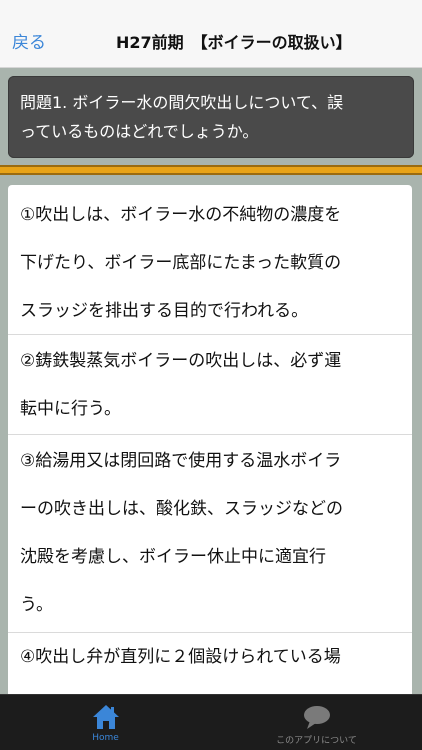 The image size is (422, 750). I want to click on option-text-line: スラッジを排出する目的で行われる。, so click(164, 311).